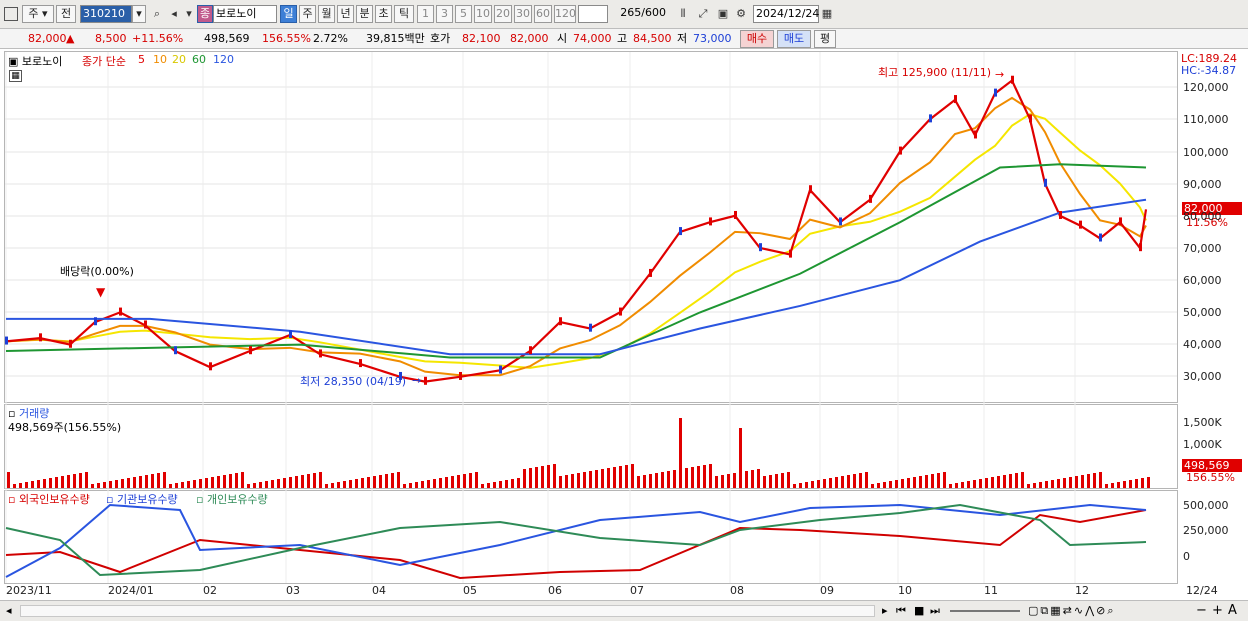 The image size is (1248, 621). What do you see at coordinates (919, 610) in the screenshot?
I see `stop-icon: ■` at bounding box center [919, 610].